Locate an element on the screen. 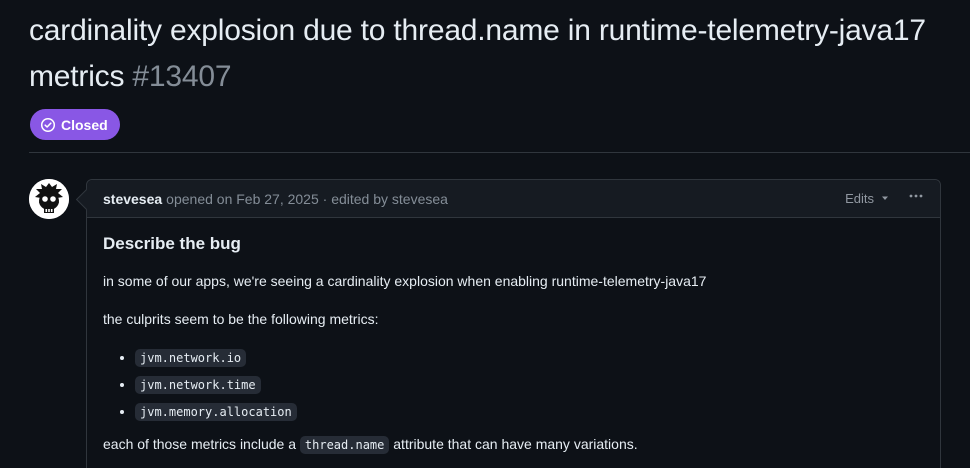  kebab-horizontal-icon is located at coordinates (916, 198).